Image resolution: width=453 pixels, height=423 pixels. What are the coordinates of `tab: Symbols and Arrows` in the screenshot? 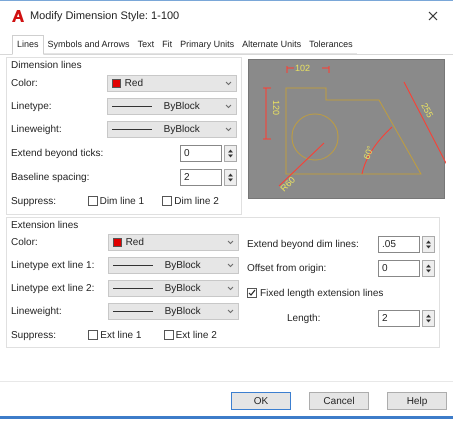 It's located at (89, 45).